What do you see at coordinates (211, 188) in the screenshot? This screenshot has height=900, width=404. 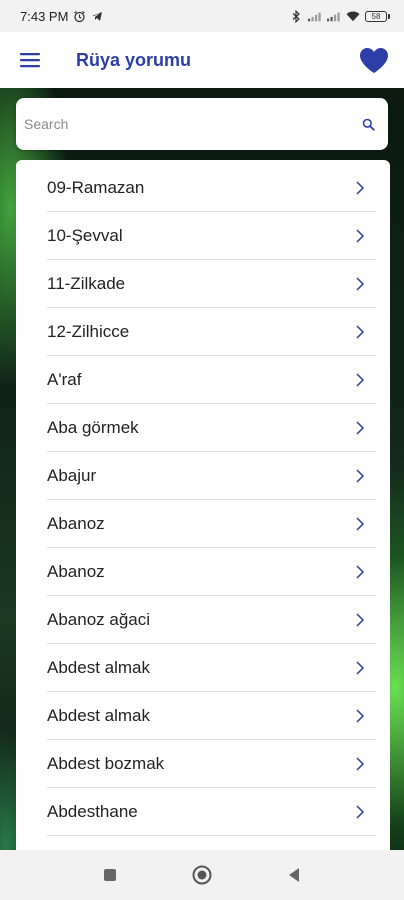 I see `list-item: 09-Ramazan` at bounding box center [211, 188].